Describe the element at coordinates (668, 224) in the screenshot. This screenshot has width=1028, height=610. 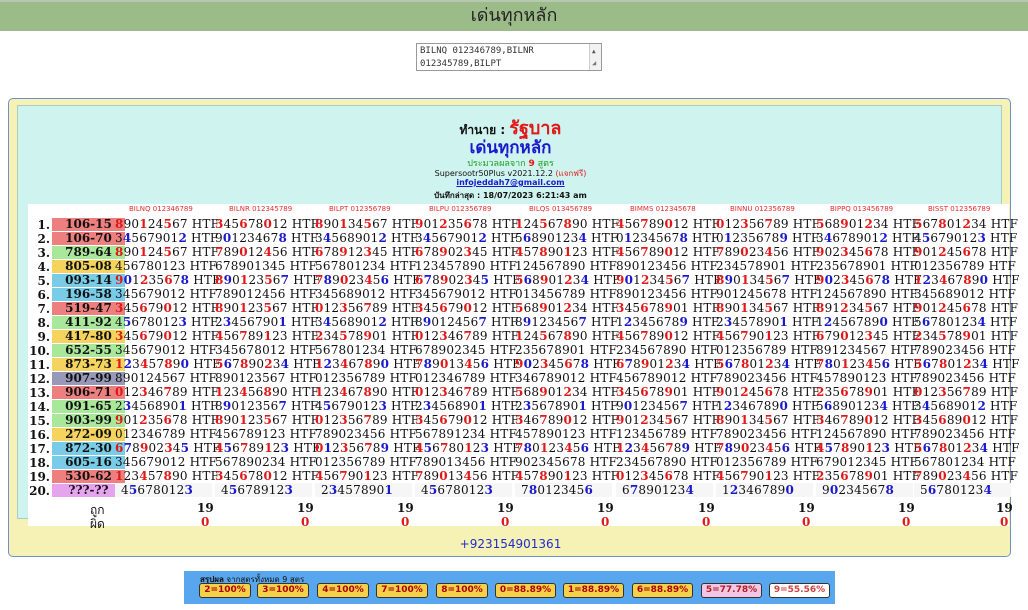
I see `table-cell: 456789012 HTF` at that location.